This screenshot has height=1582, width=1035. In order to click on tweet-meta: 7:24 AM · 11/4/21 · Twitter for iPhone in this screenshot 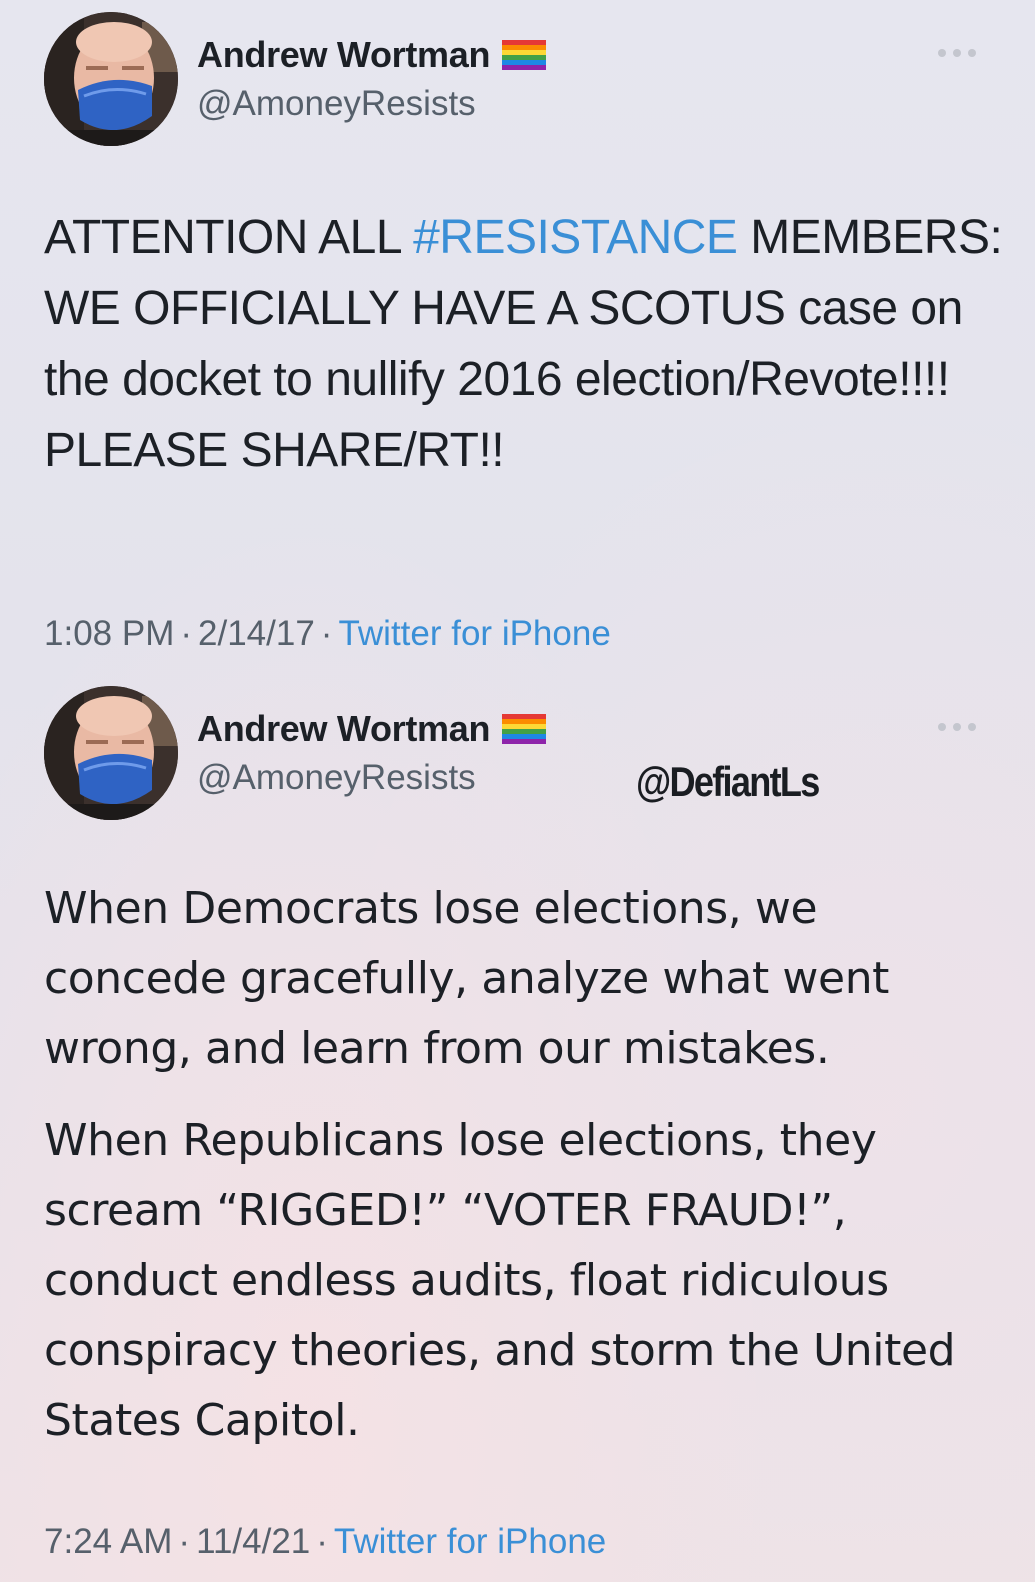, I will do `click(325, 1542)`.